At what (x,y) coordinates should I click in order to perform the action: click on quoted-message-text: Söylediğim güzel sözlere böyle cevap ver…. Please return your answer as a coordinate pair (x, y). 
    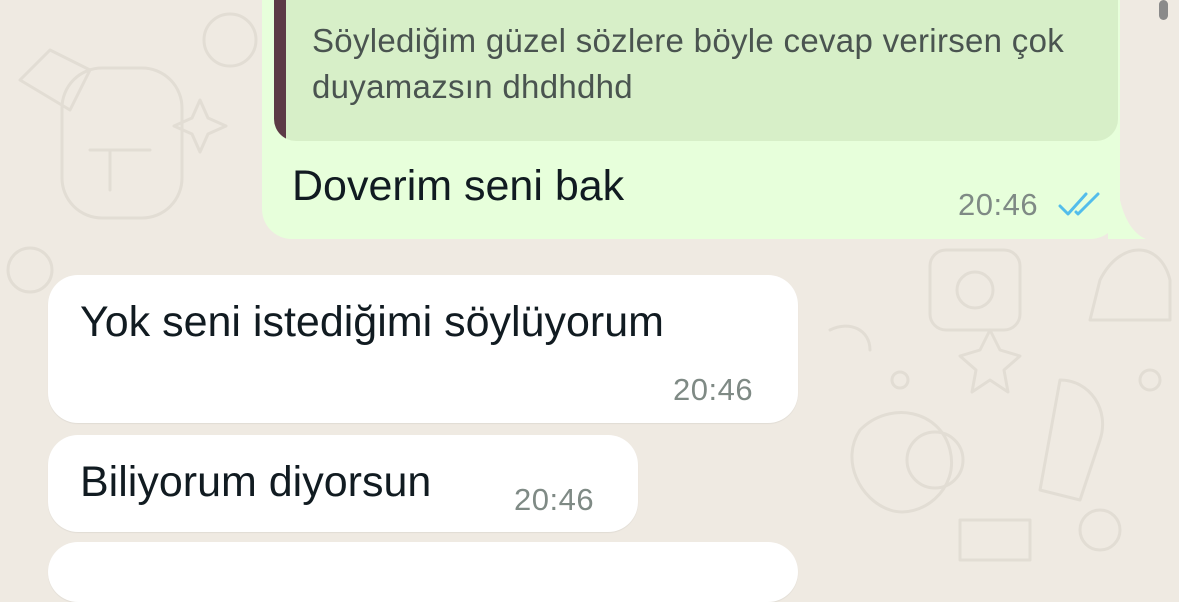
    Looking at the image, I should click on (688, 63).